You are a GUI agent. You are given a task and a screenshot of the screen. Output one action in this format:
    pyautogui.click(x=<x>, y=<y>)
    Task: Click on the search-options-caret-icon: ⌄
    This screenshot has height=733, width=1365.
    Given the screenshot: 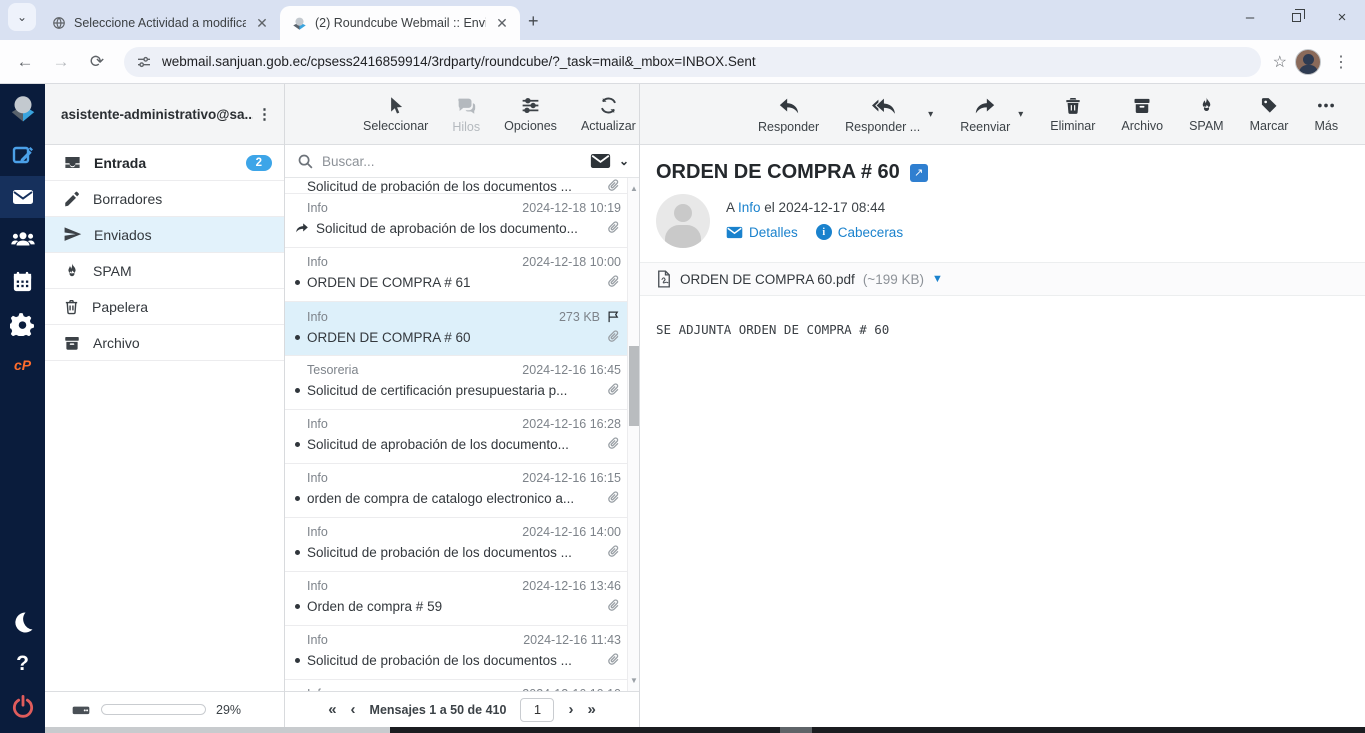 What is the action you would take?
    pyautogui.click(x=624, y=161)
    